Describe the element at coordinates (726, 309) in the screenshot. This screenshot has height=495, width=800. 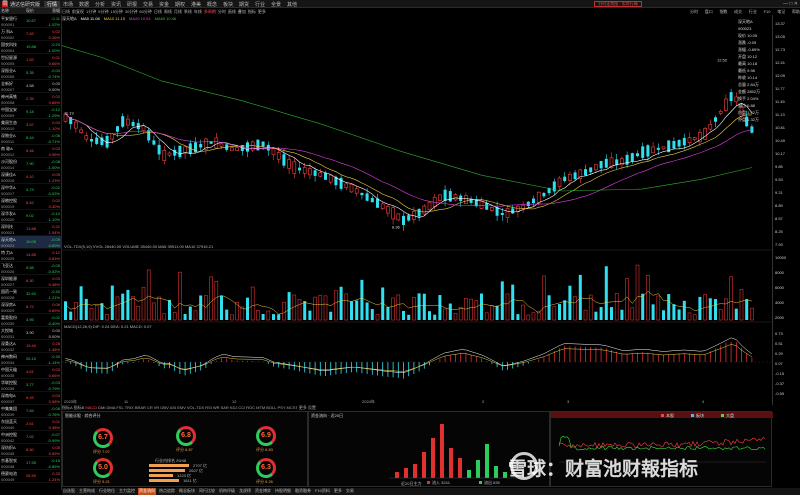
I see `vol-bar-up` at that location.